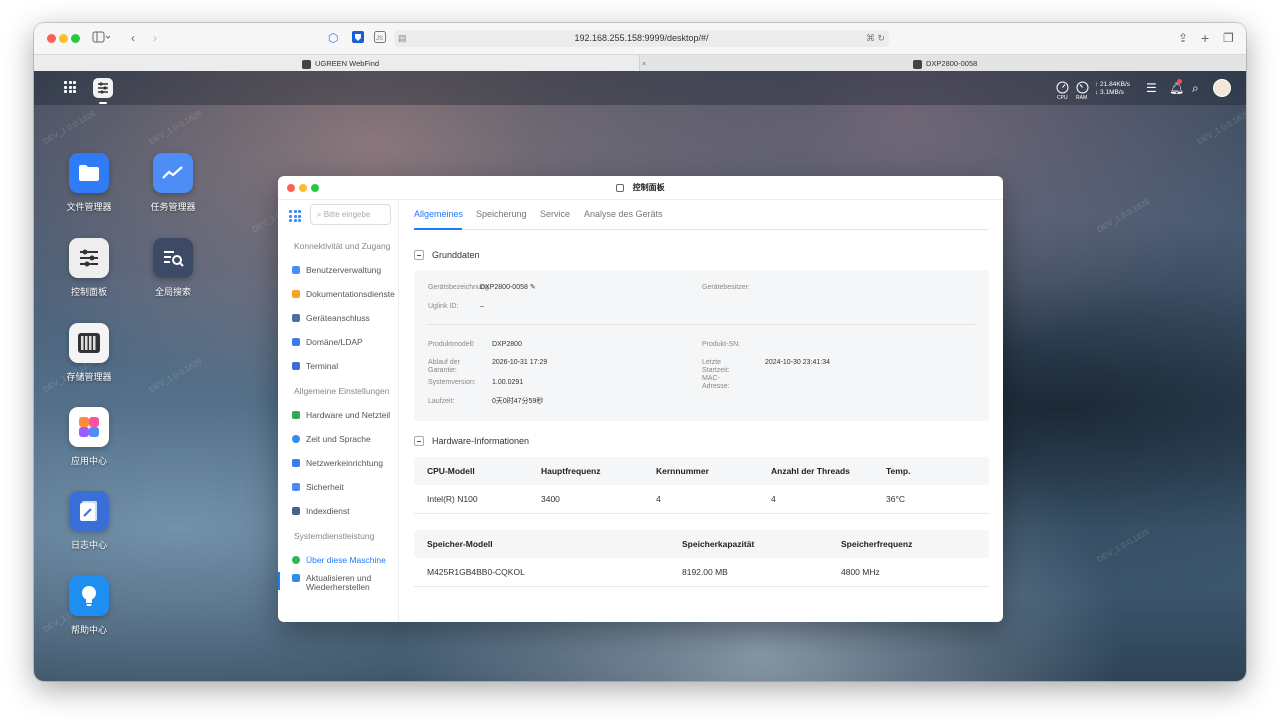 The image size is (1280, 726). What do you see at coordinates (89, 377) in the screenshot?
I see `icon-label: 存储管理器` at bounding box center [89, 377].